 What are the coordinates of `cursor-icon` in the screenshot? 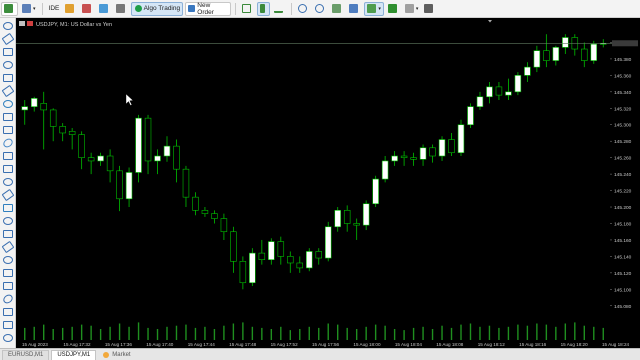 It's located at (8, 26).